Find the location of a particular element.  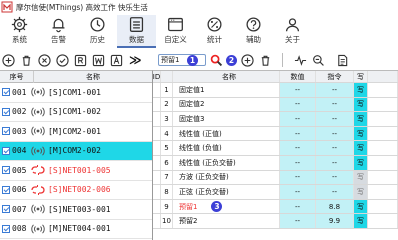

search-button is located at coordinates (216, 60).